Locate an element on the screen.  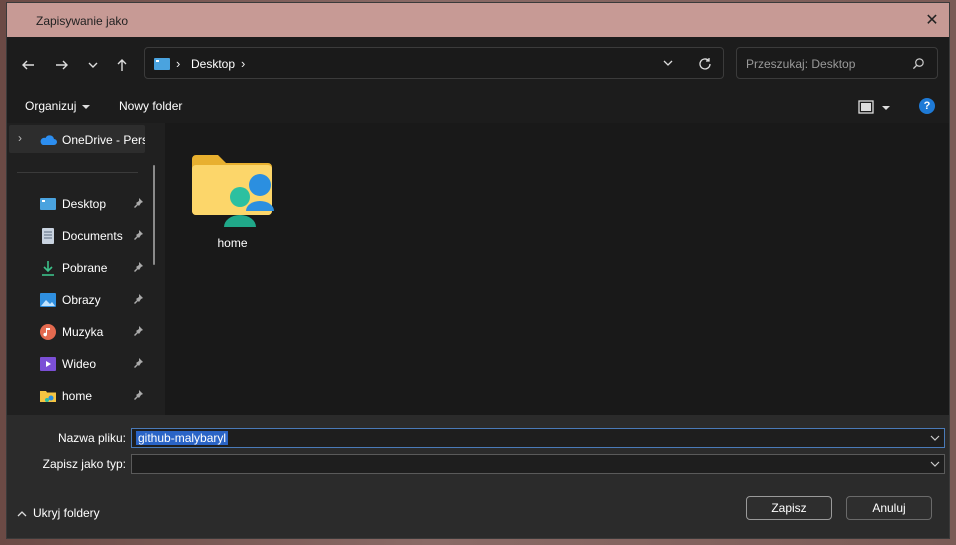
sidebar-item-onedrive: › OneDrive - Perso is located at coordinates (77, 139).